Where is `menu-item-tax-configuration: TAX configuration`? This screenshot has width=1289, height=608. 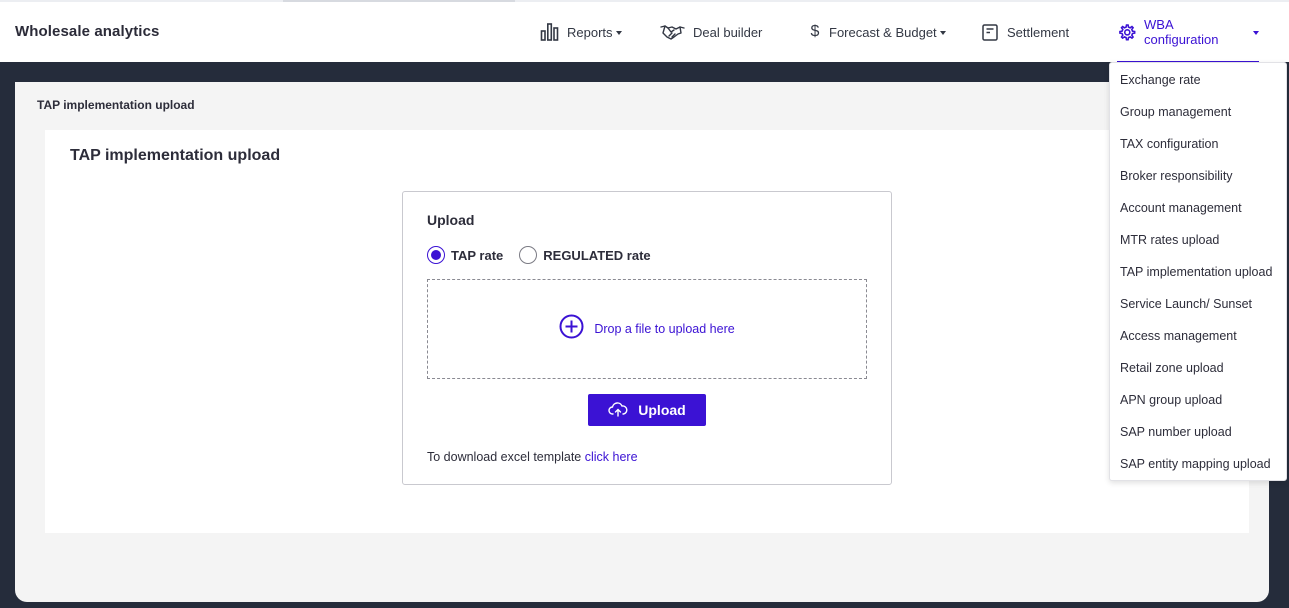 menu-item-tax-configuration: TAX configuration is located at coordinates (1169, 144).